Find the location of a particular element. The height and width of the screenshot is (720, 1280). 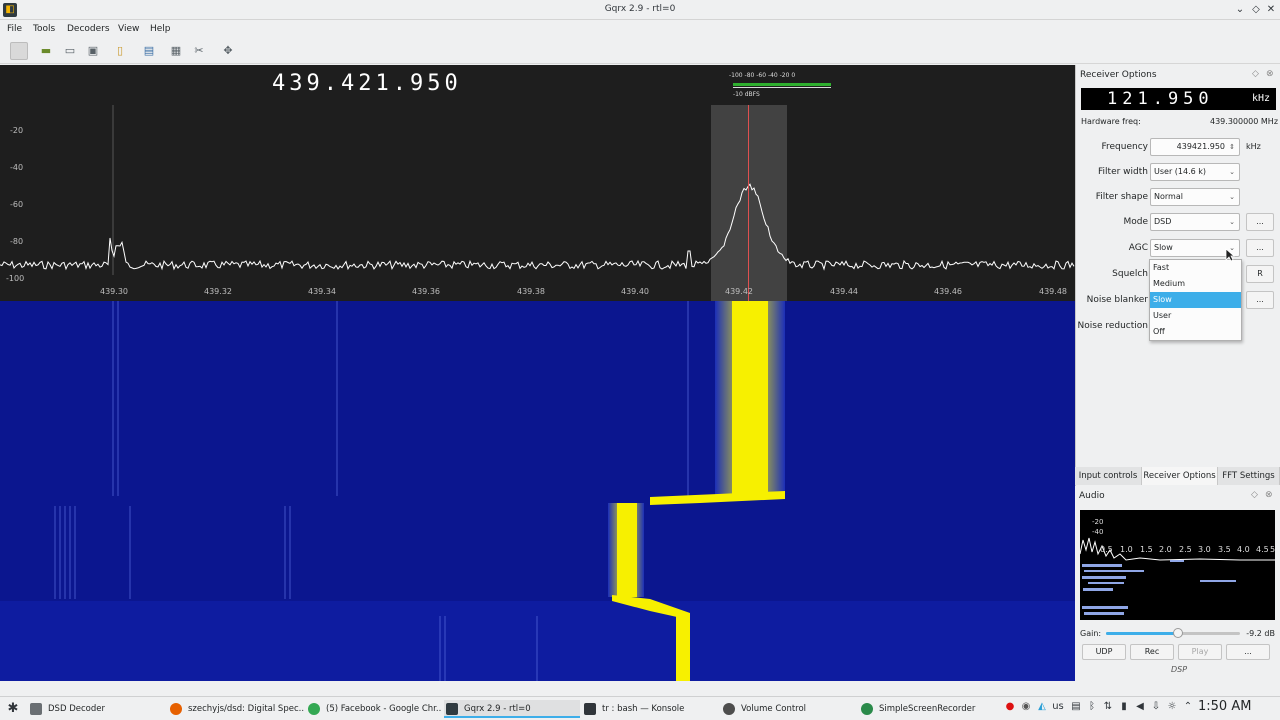

frequency-input: 439421.950 ⇕ is located at coordinates (1195, 147).